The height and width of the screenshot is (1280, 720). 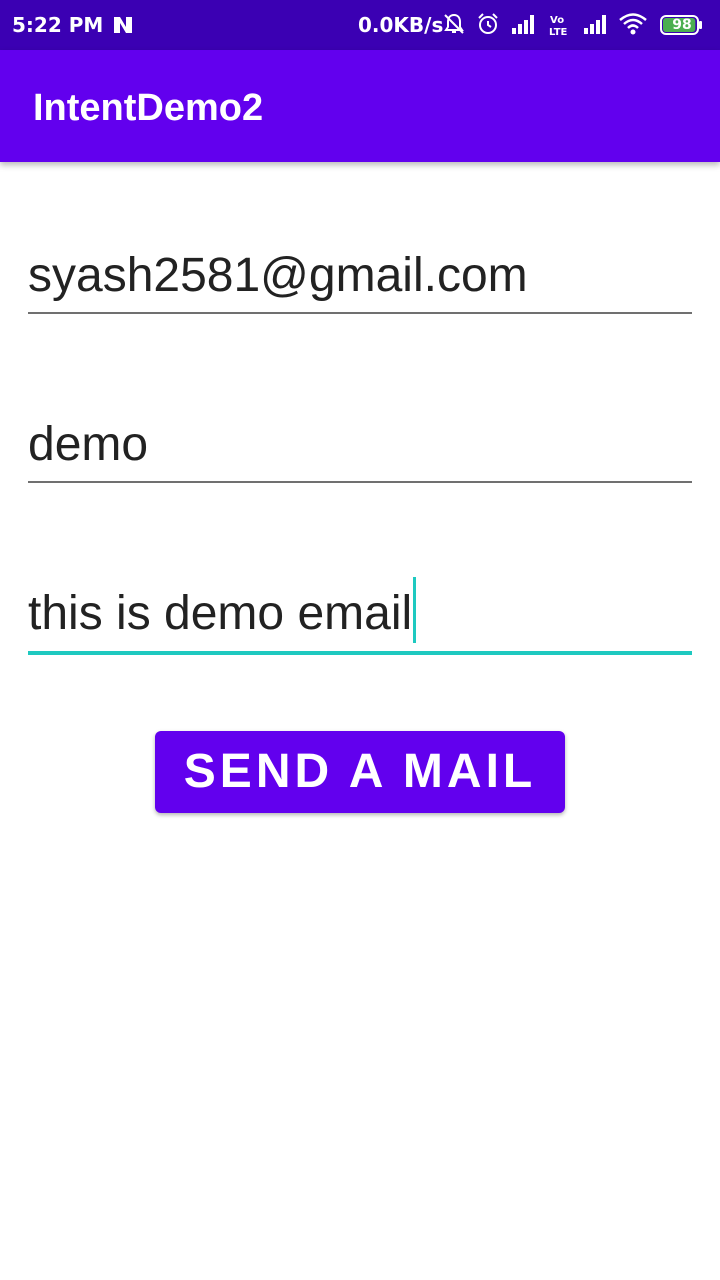 I want to click on network-speed: 0.0KB/s, so click(x=401, y=25).